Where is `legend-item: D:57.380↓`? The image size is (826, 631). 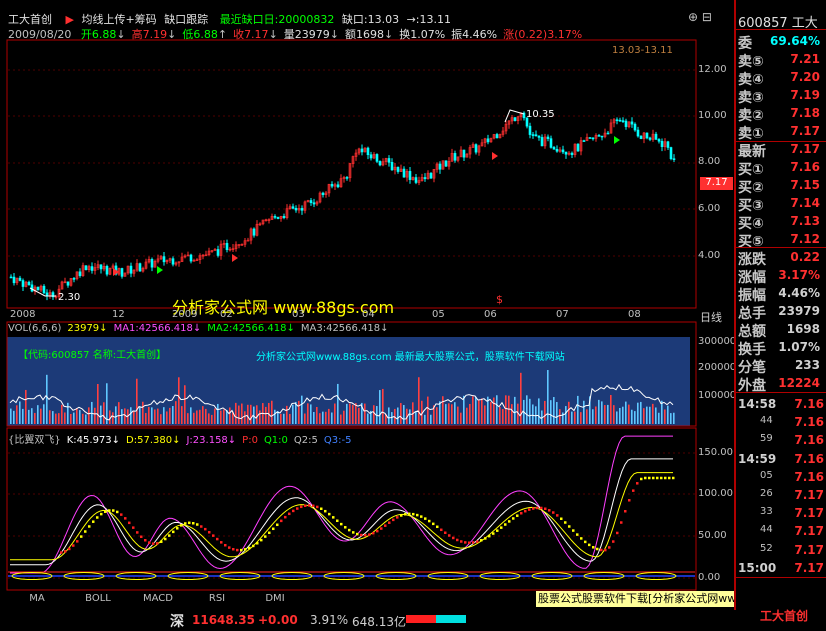 legend-item: D:57.380↓ is located at coordinates (153, 440).